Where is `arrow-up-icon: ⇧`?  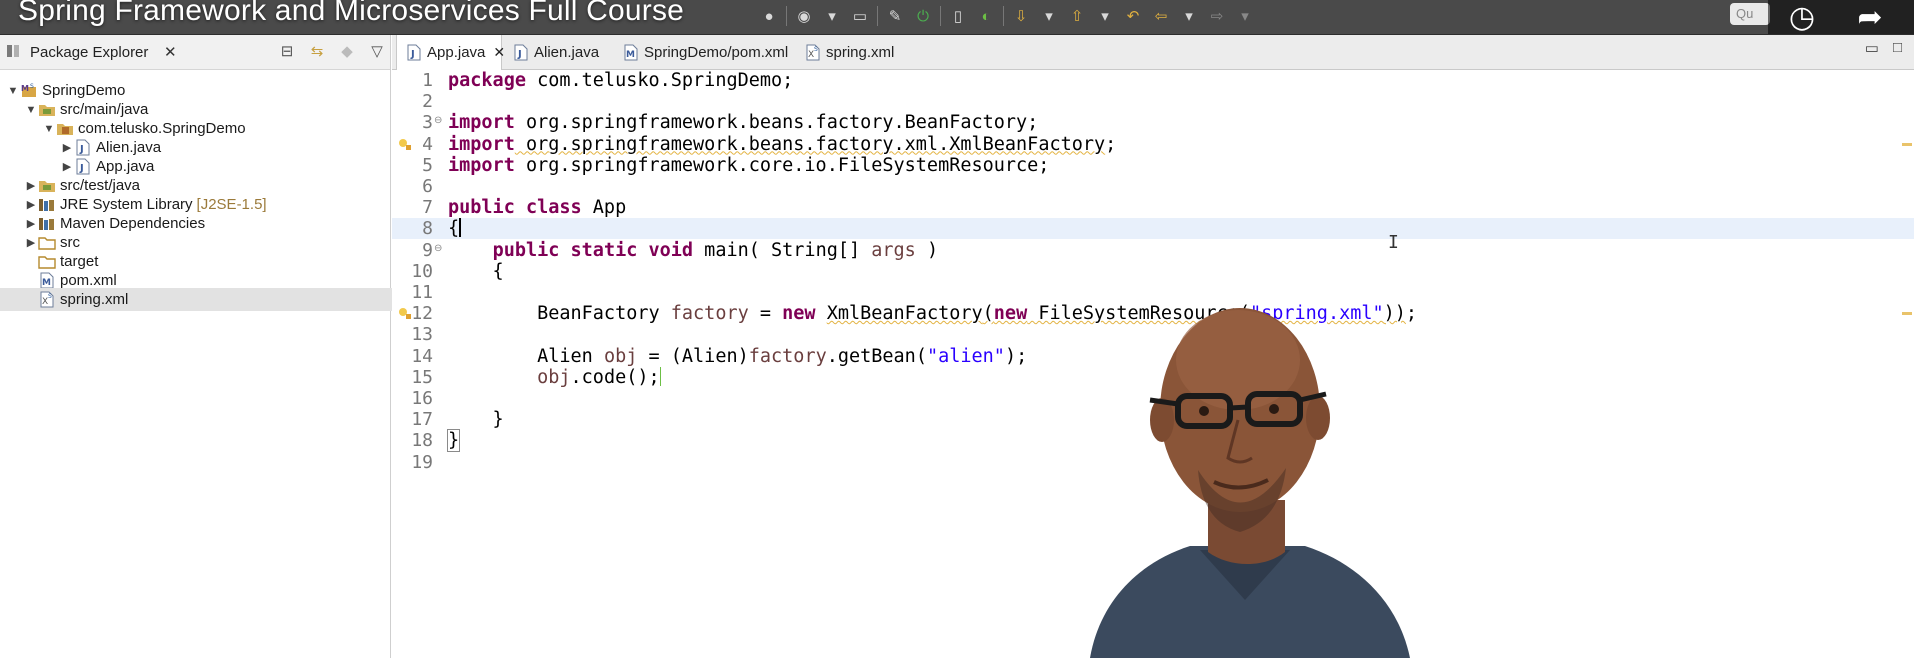 arrow-up-icon: ⇧ is located at coordinates (1077, 16).